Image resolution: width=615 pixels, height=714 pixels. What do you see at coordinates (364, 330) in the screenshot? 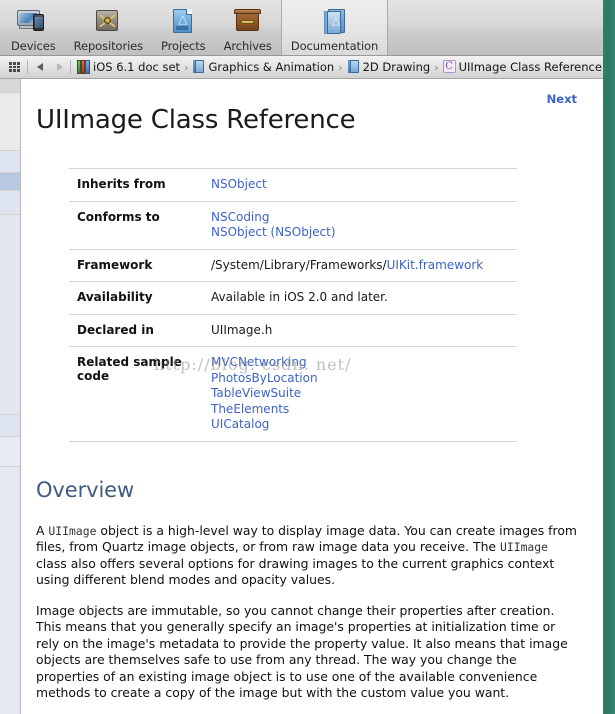
I see `spec-value: UIImage.h` at bounding box center [364, 330].